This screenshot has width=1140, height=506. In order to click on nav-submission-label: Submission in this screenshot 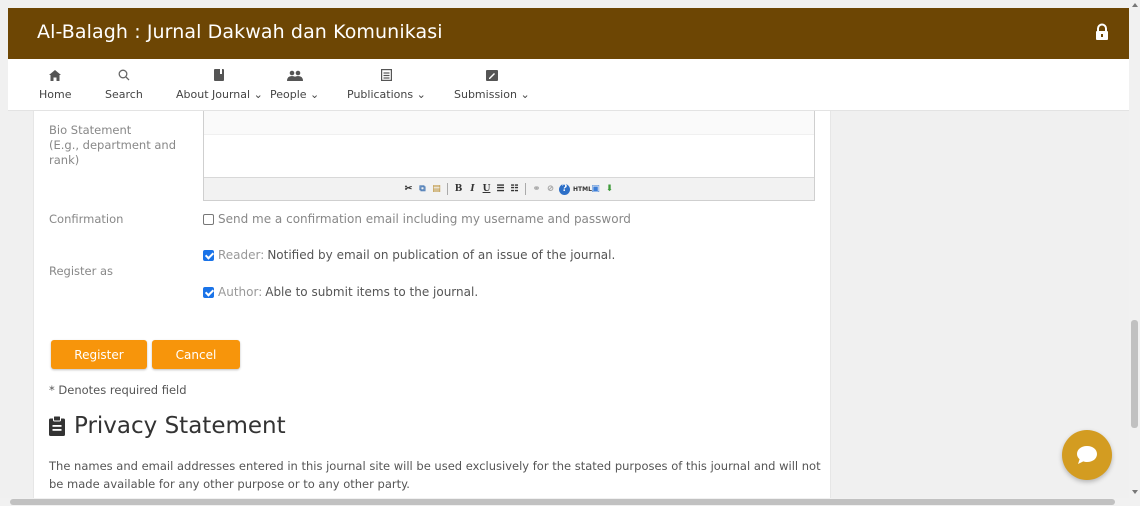, I will do `click(485, 94)`.